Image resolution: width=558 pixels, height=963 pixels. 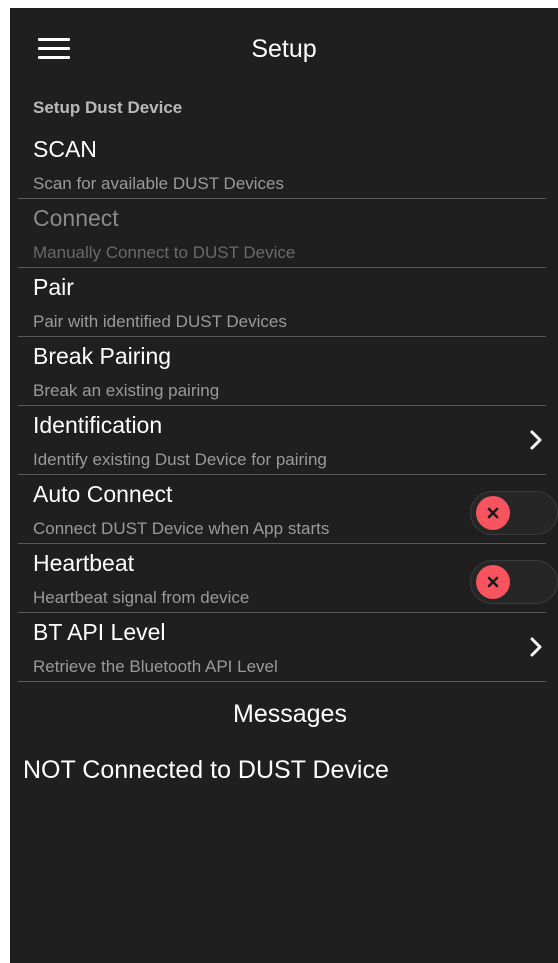 I want to click on pref-title: Break Pairing, so click(x=102, y=356).